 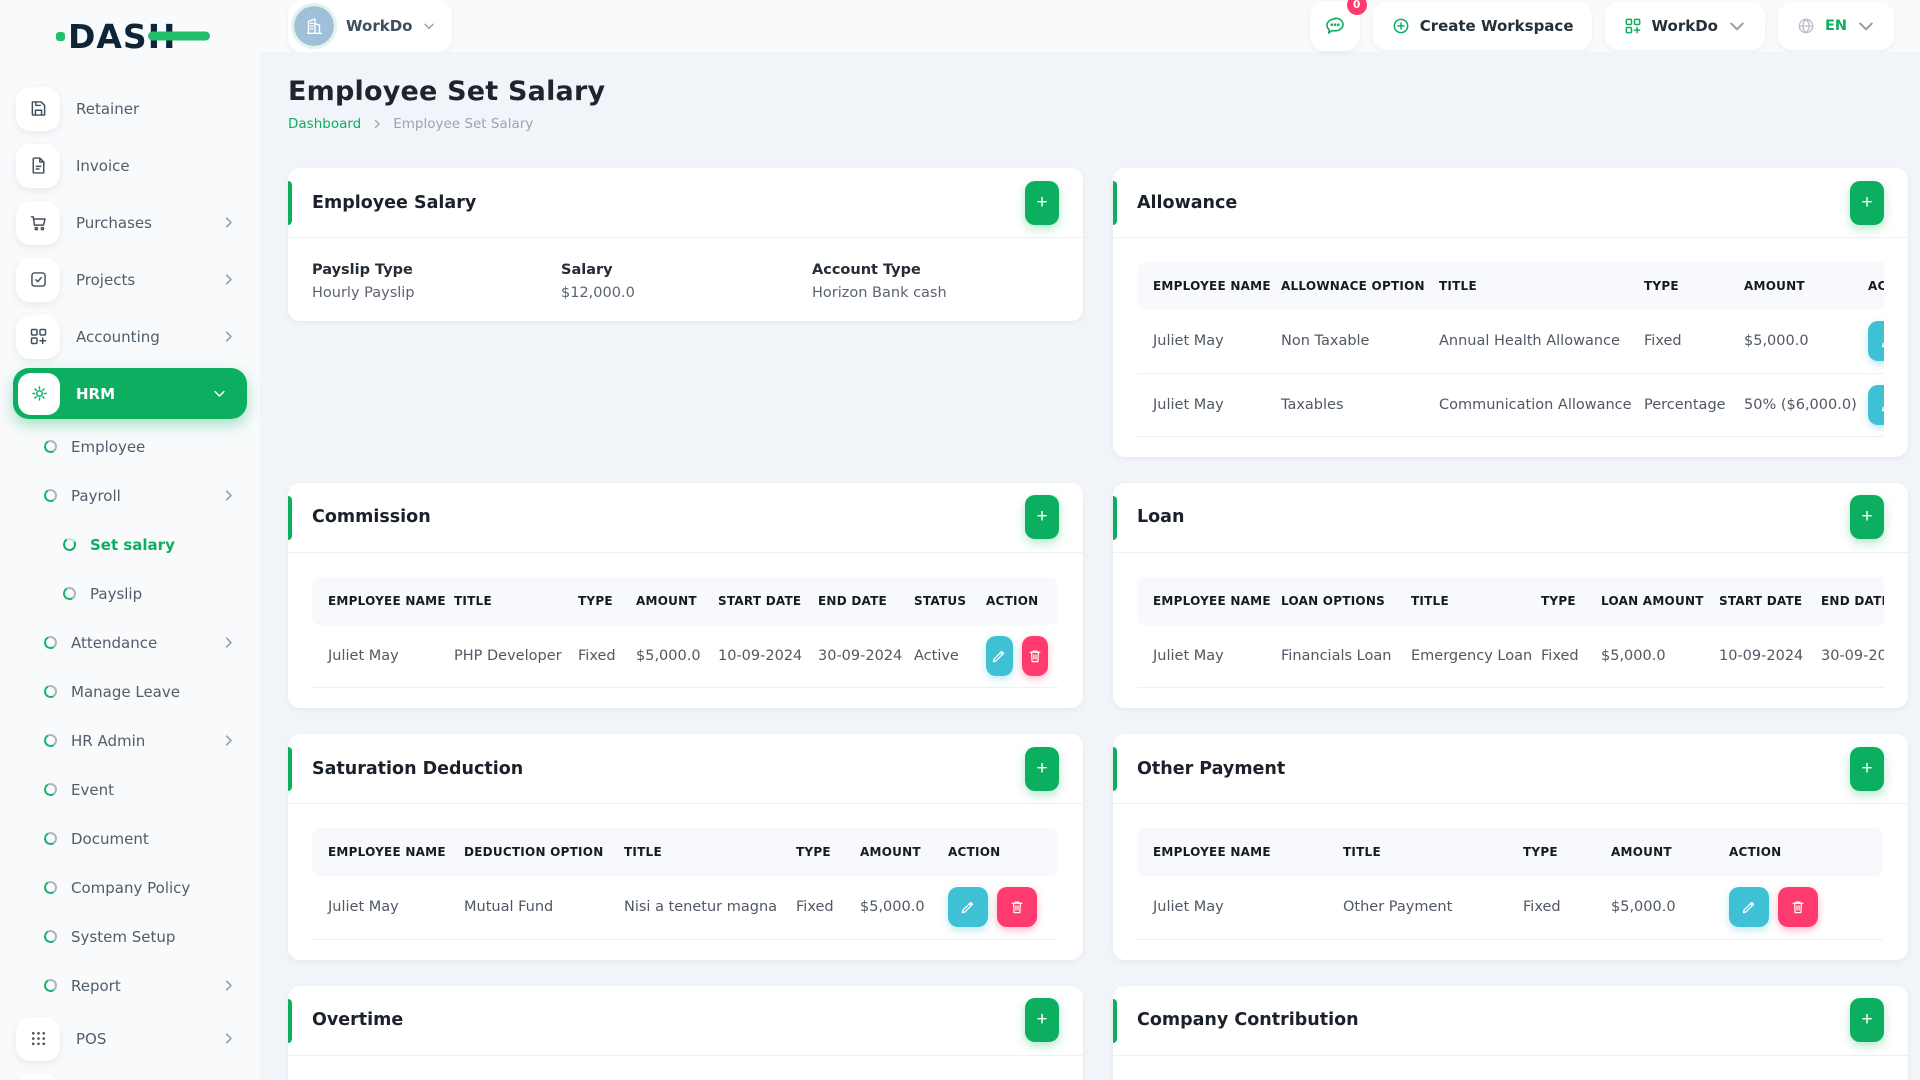 What do you see at coordinates (108, 108) in the screenshot?
I see `sidebar-item-label: Retainer` at bounding box center [108, 108].